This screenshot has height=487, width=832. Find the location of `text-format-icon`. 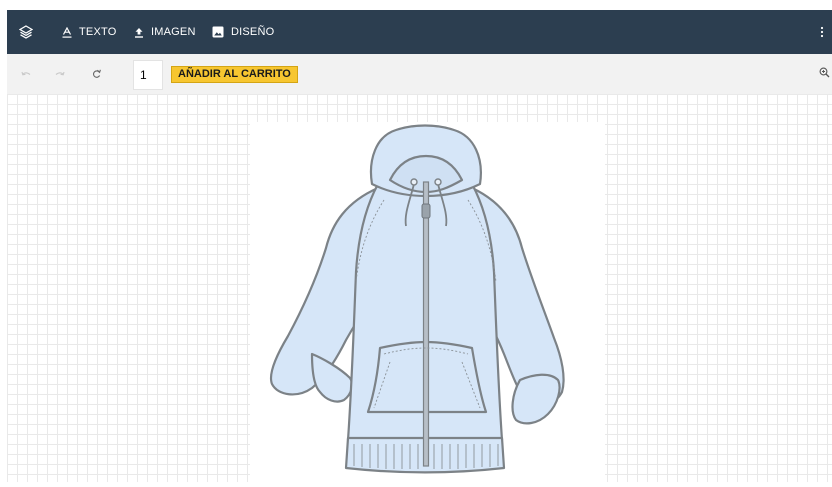

text-format-icon is located at coordinates (67, 32).